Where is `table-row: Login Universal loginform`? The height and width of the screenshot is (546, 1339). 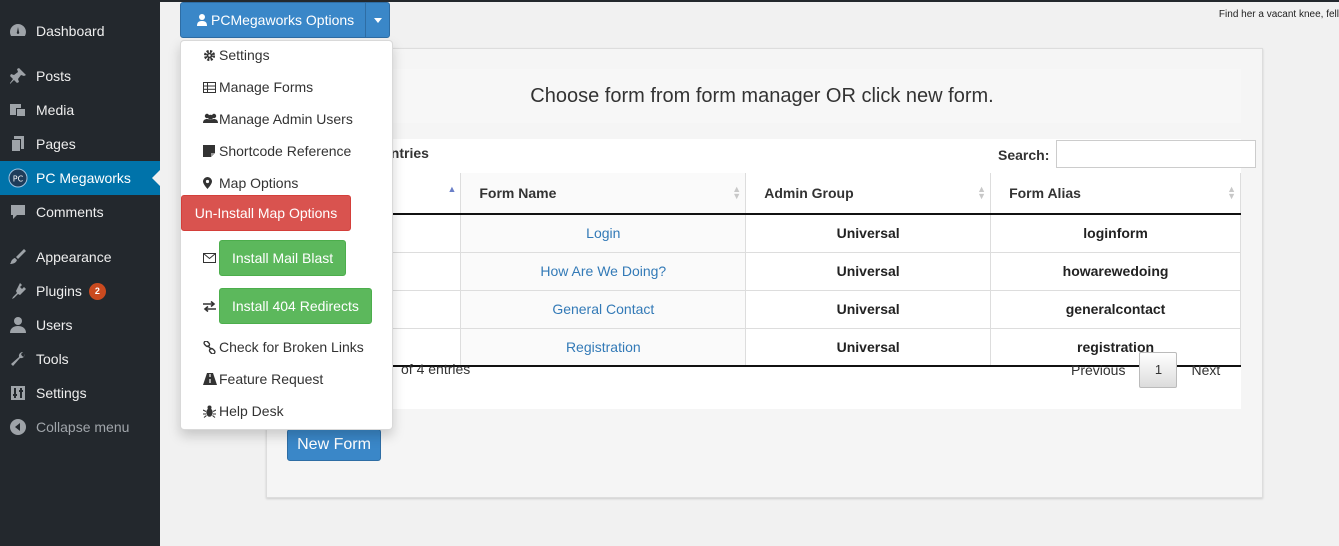
table-row: Login Universal loginform is located at coordinates (762, 233).